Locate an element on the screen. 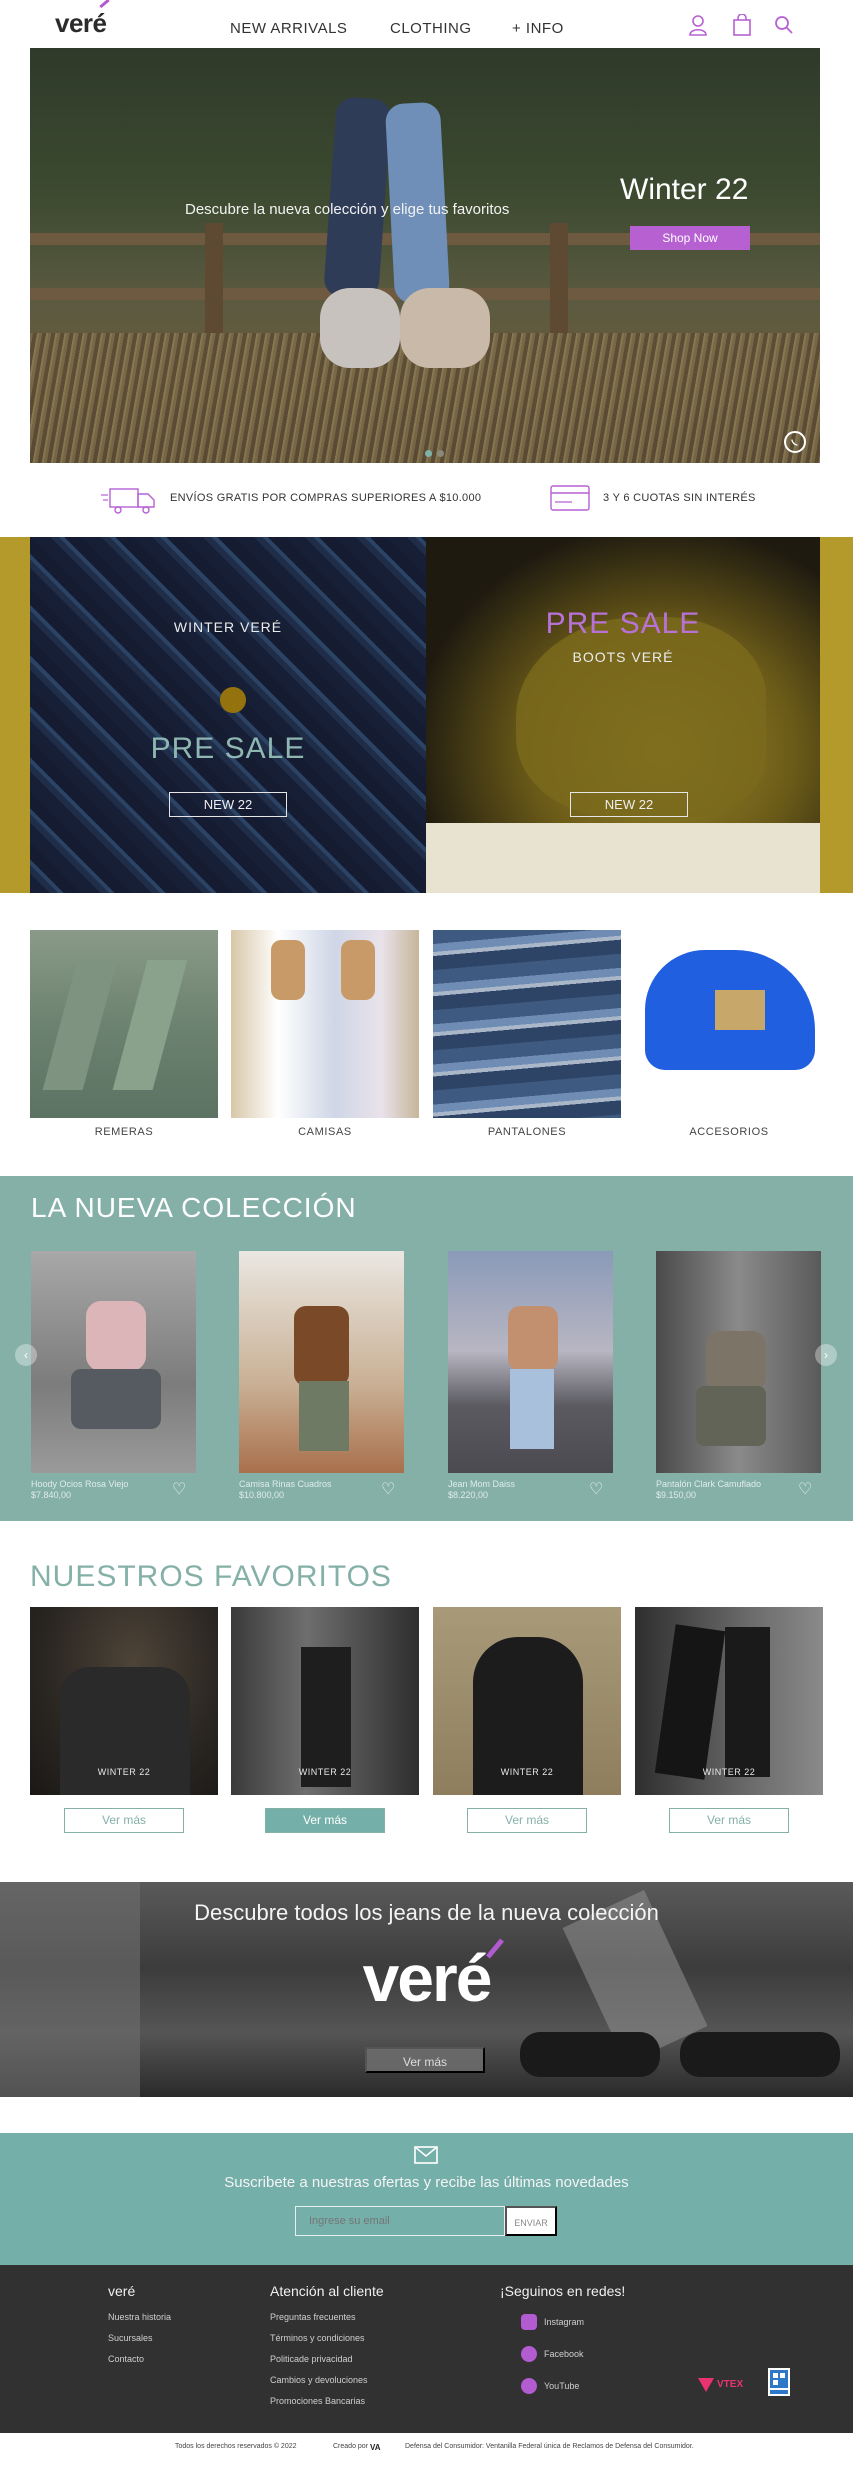 The height and width of the screenshot is (2466, 853). collection-title: LA NUEVA COLECCIÓN is located at coordinates (194, 1207).